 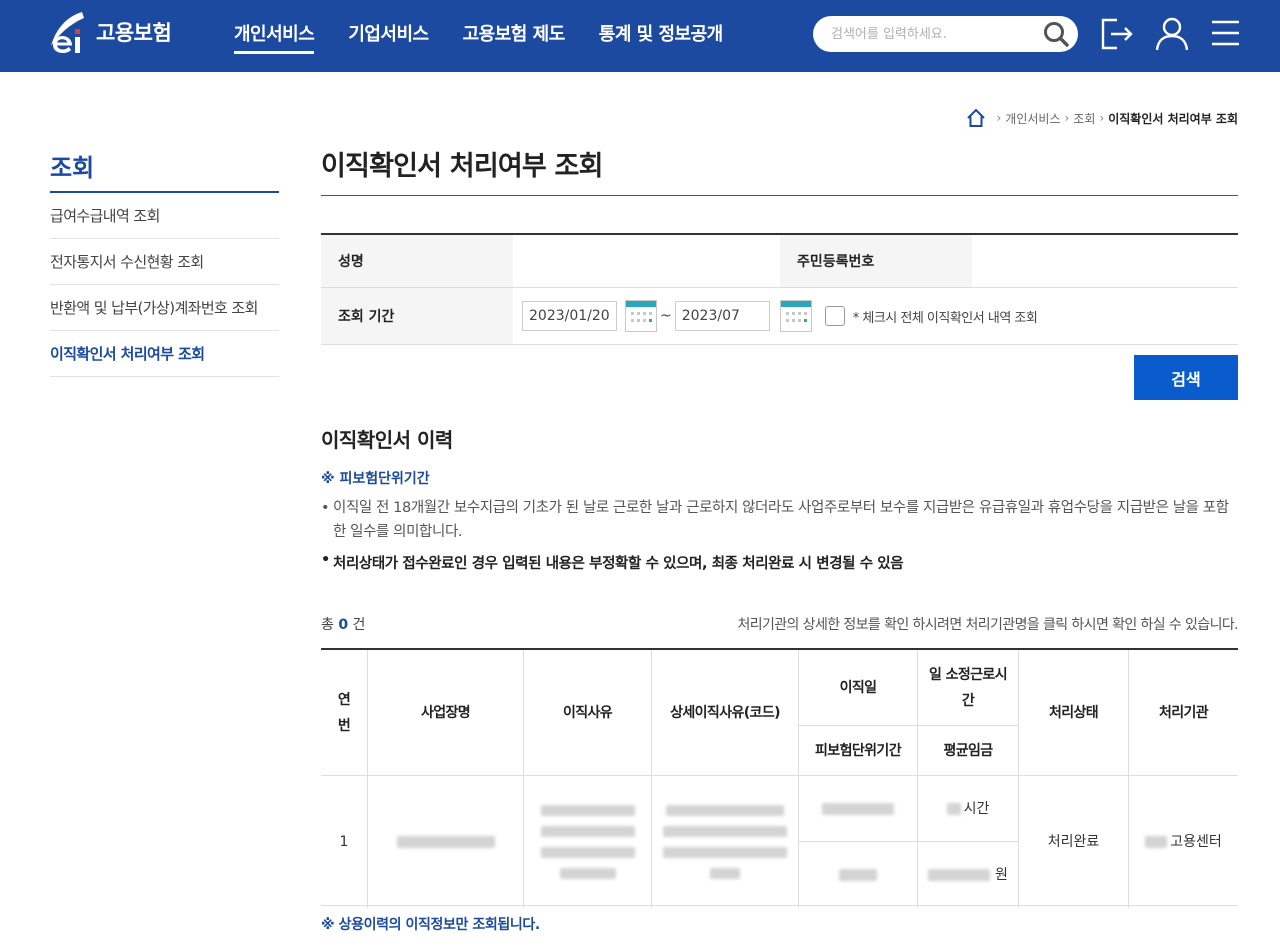 I want to click on total-count: 총 0 건, so click(x=343, y=624).